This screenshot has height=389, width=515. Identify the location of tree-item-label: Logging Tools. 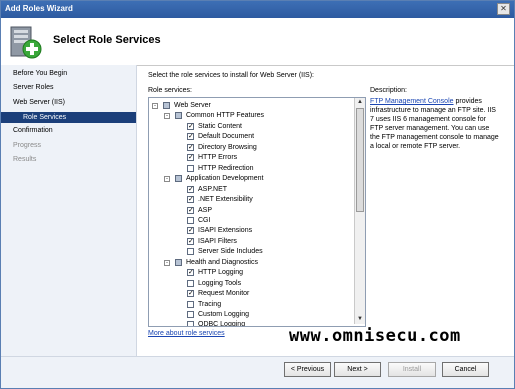
(220, 283).